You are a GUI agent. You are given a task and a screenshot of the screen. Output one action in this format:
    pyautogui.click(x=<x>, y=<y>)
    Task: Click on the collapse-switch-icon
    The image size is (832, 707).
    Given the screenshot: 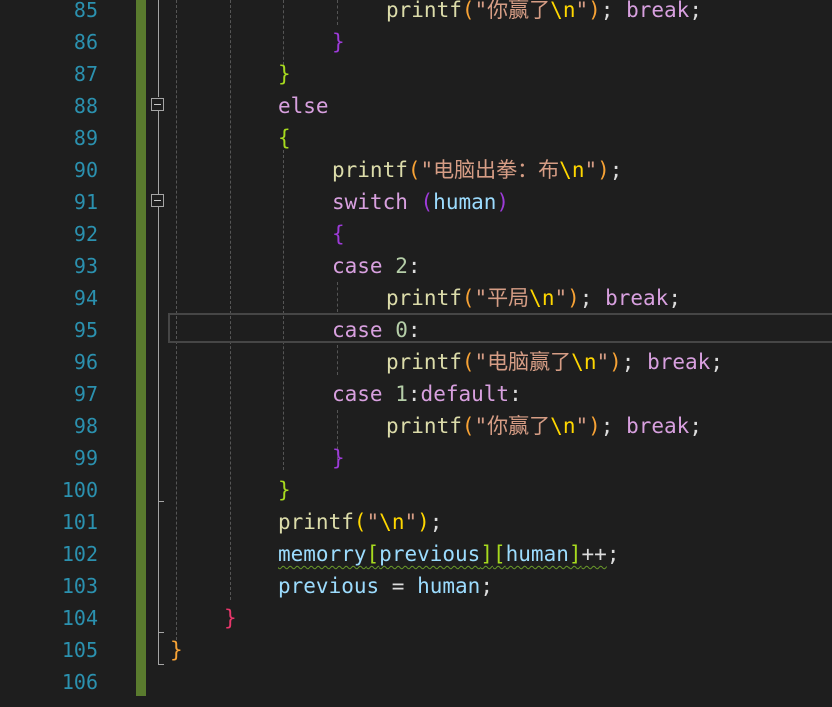 What is the action you would take?
    pyautogui.click(x=157, y=200)
    